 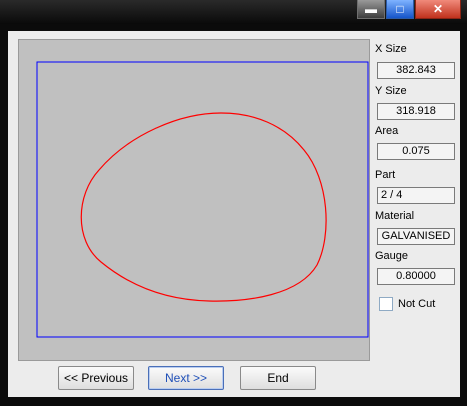 What do you see at coordinates (416, 70) in the screenshot?
I see `x-size-field: 382.843` at bounding box center [416, 70].